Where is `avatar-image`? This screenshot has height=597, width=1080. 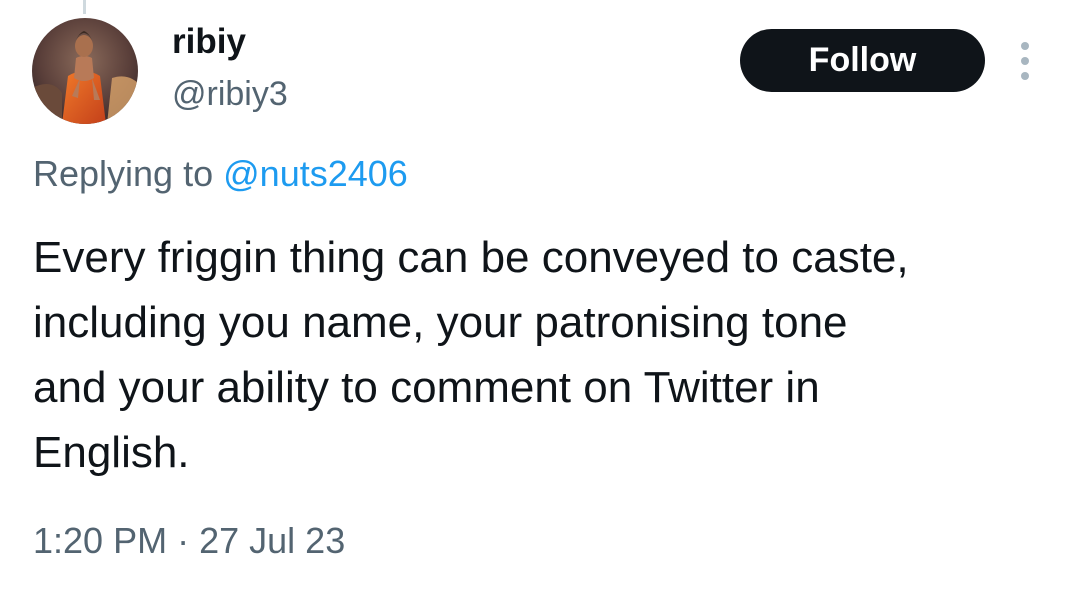 avatar-image is located at coordinates (85, 71).